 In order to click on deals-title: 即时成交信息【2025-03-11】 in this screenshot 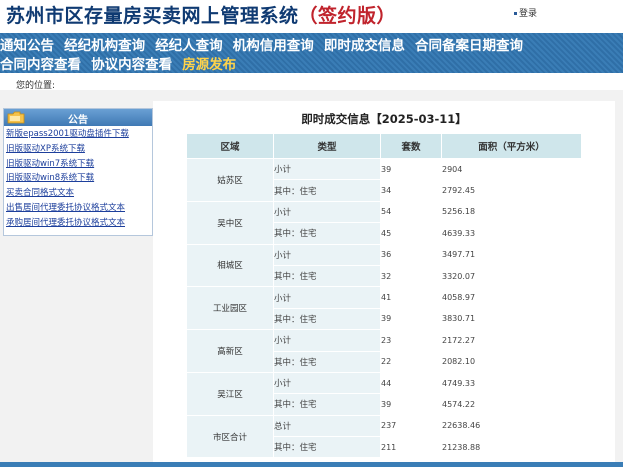, I will do `click(384, 119)`.